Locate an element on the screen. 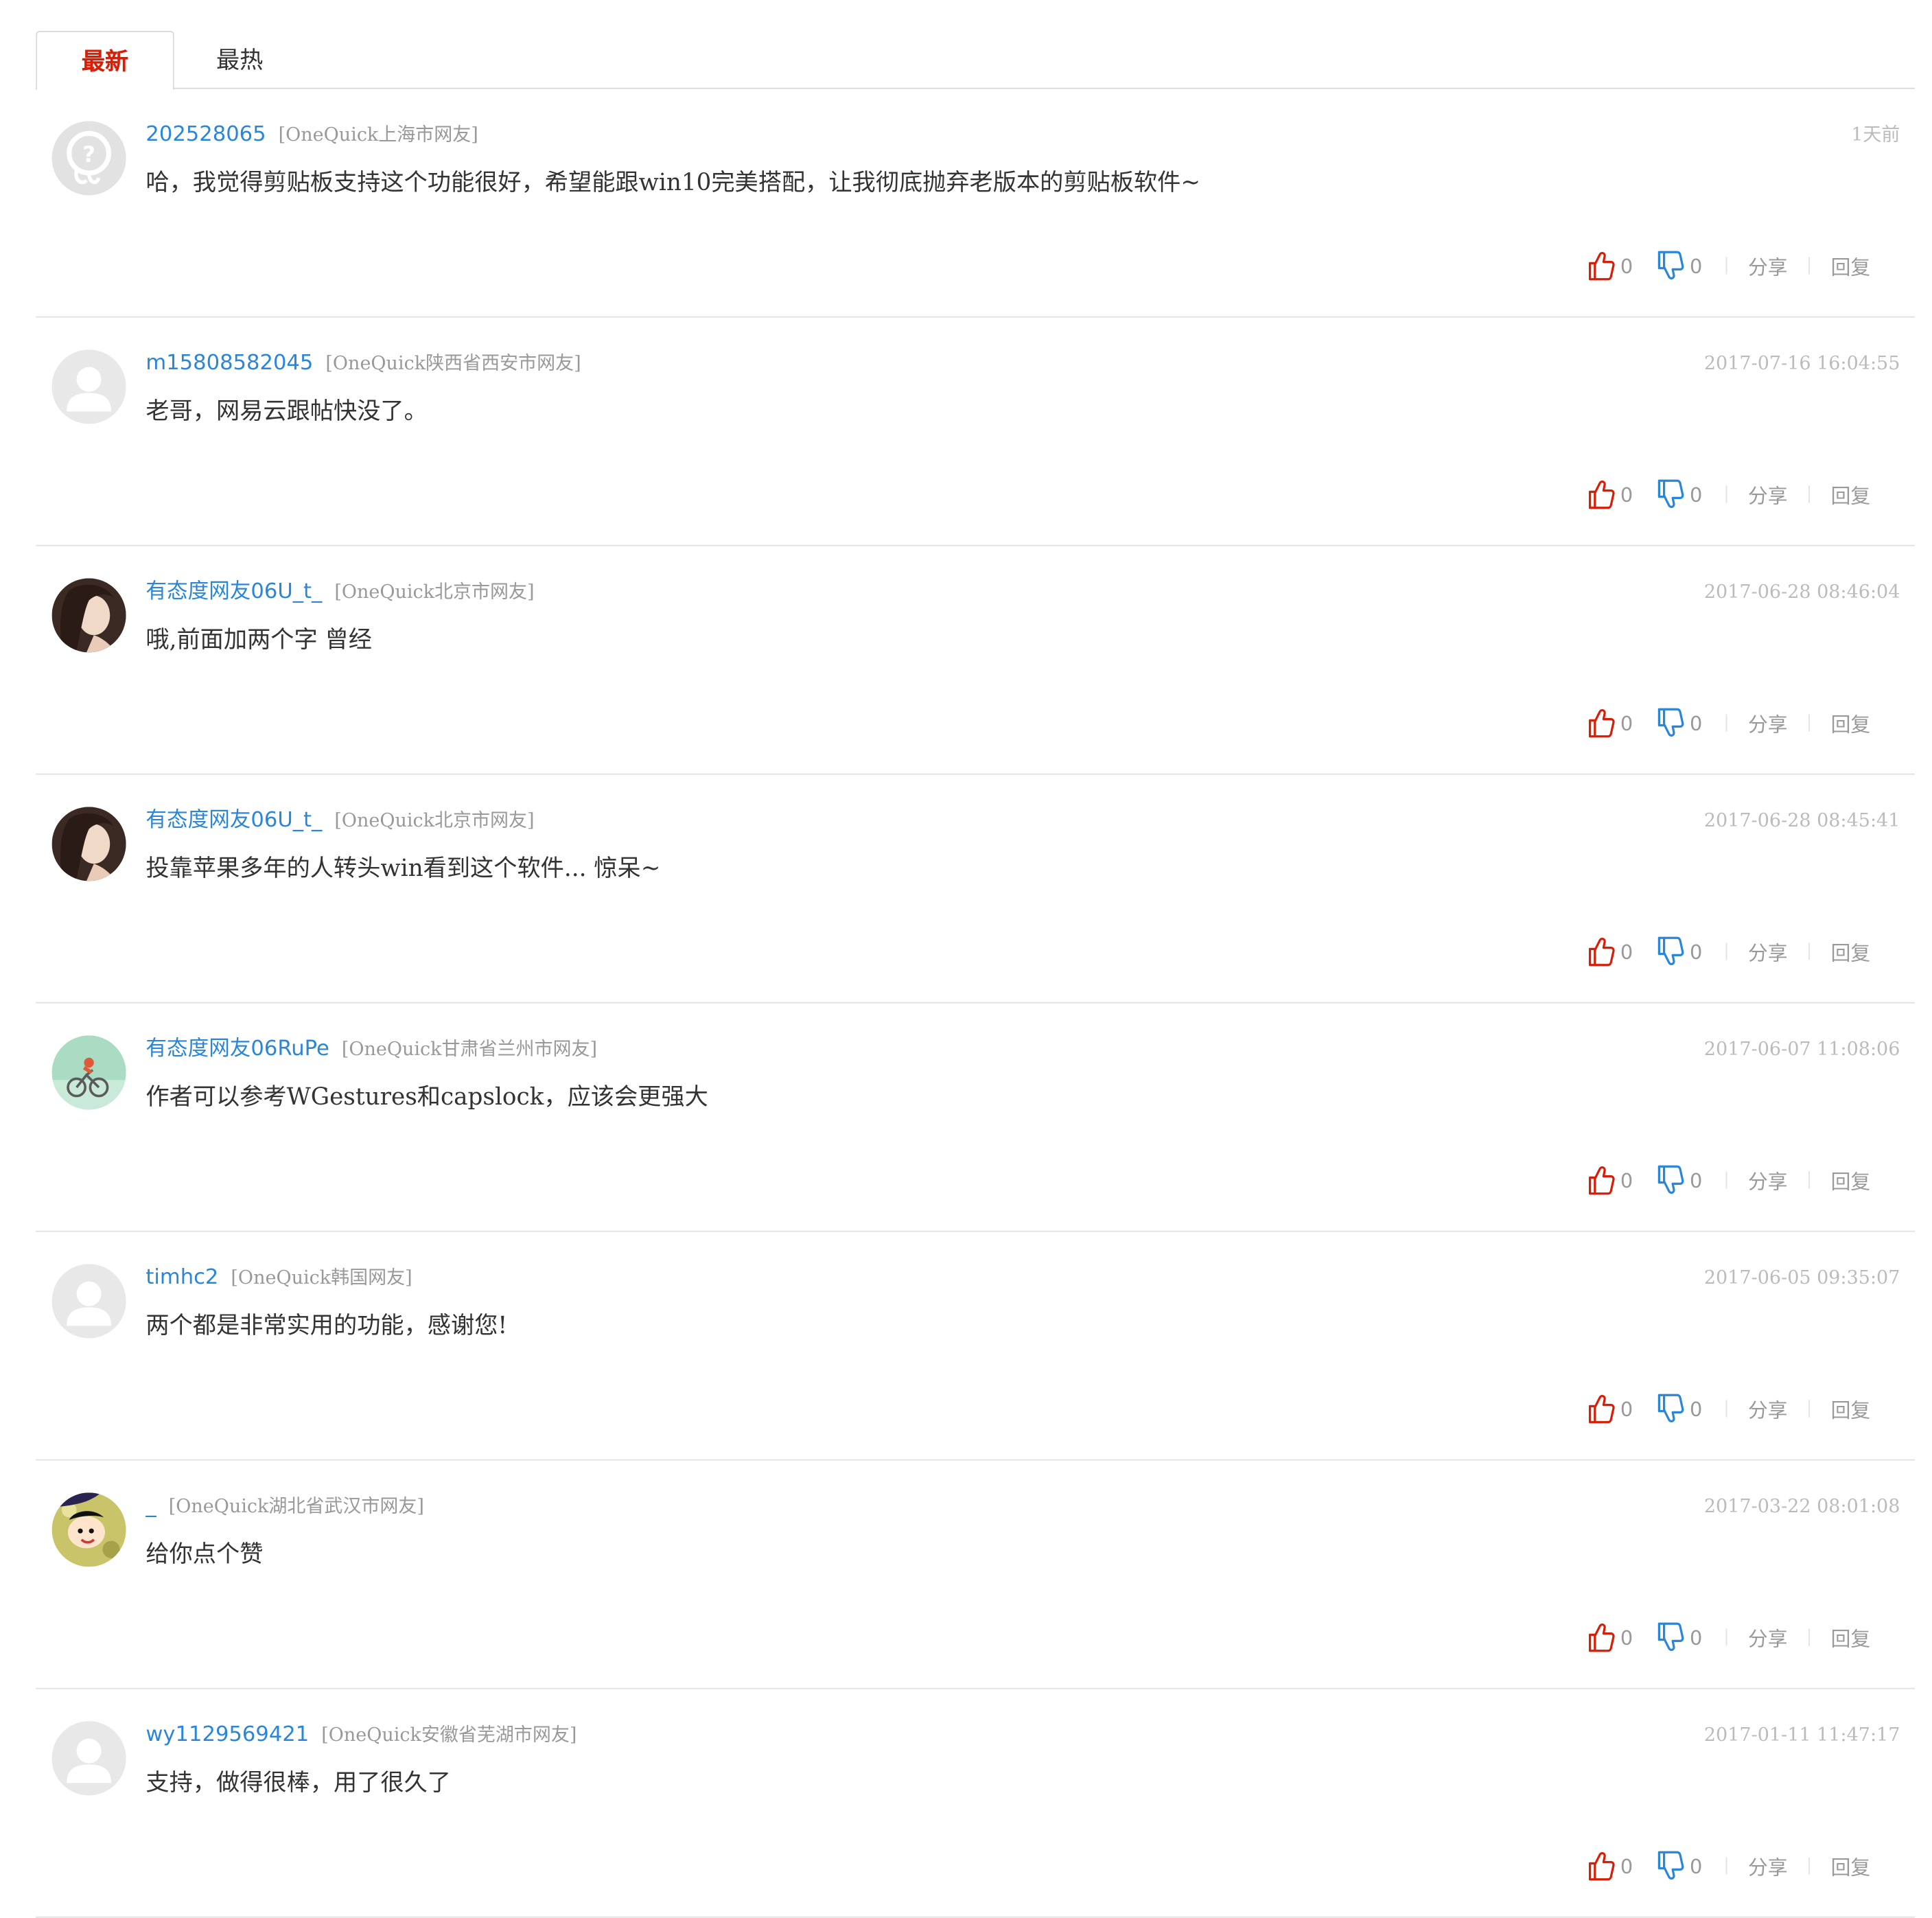 This screenshot has height=1918, width=1932. comment-content: 作者可以参考WGestures和capslock，应该会更强大 is located at coordinates (427, 1097).